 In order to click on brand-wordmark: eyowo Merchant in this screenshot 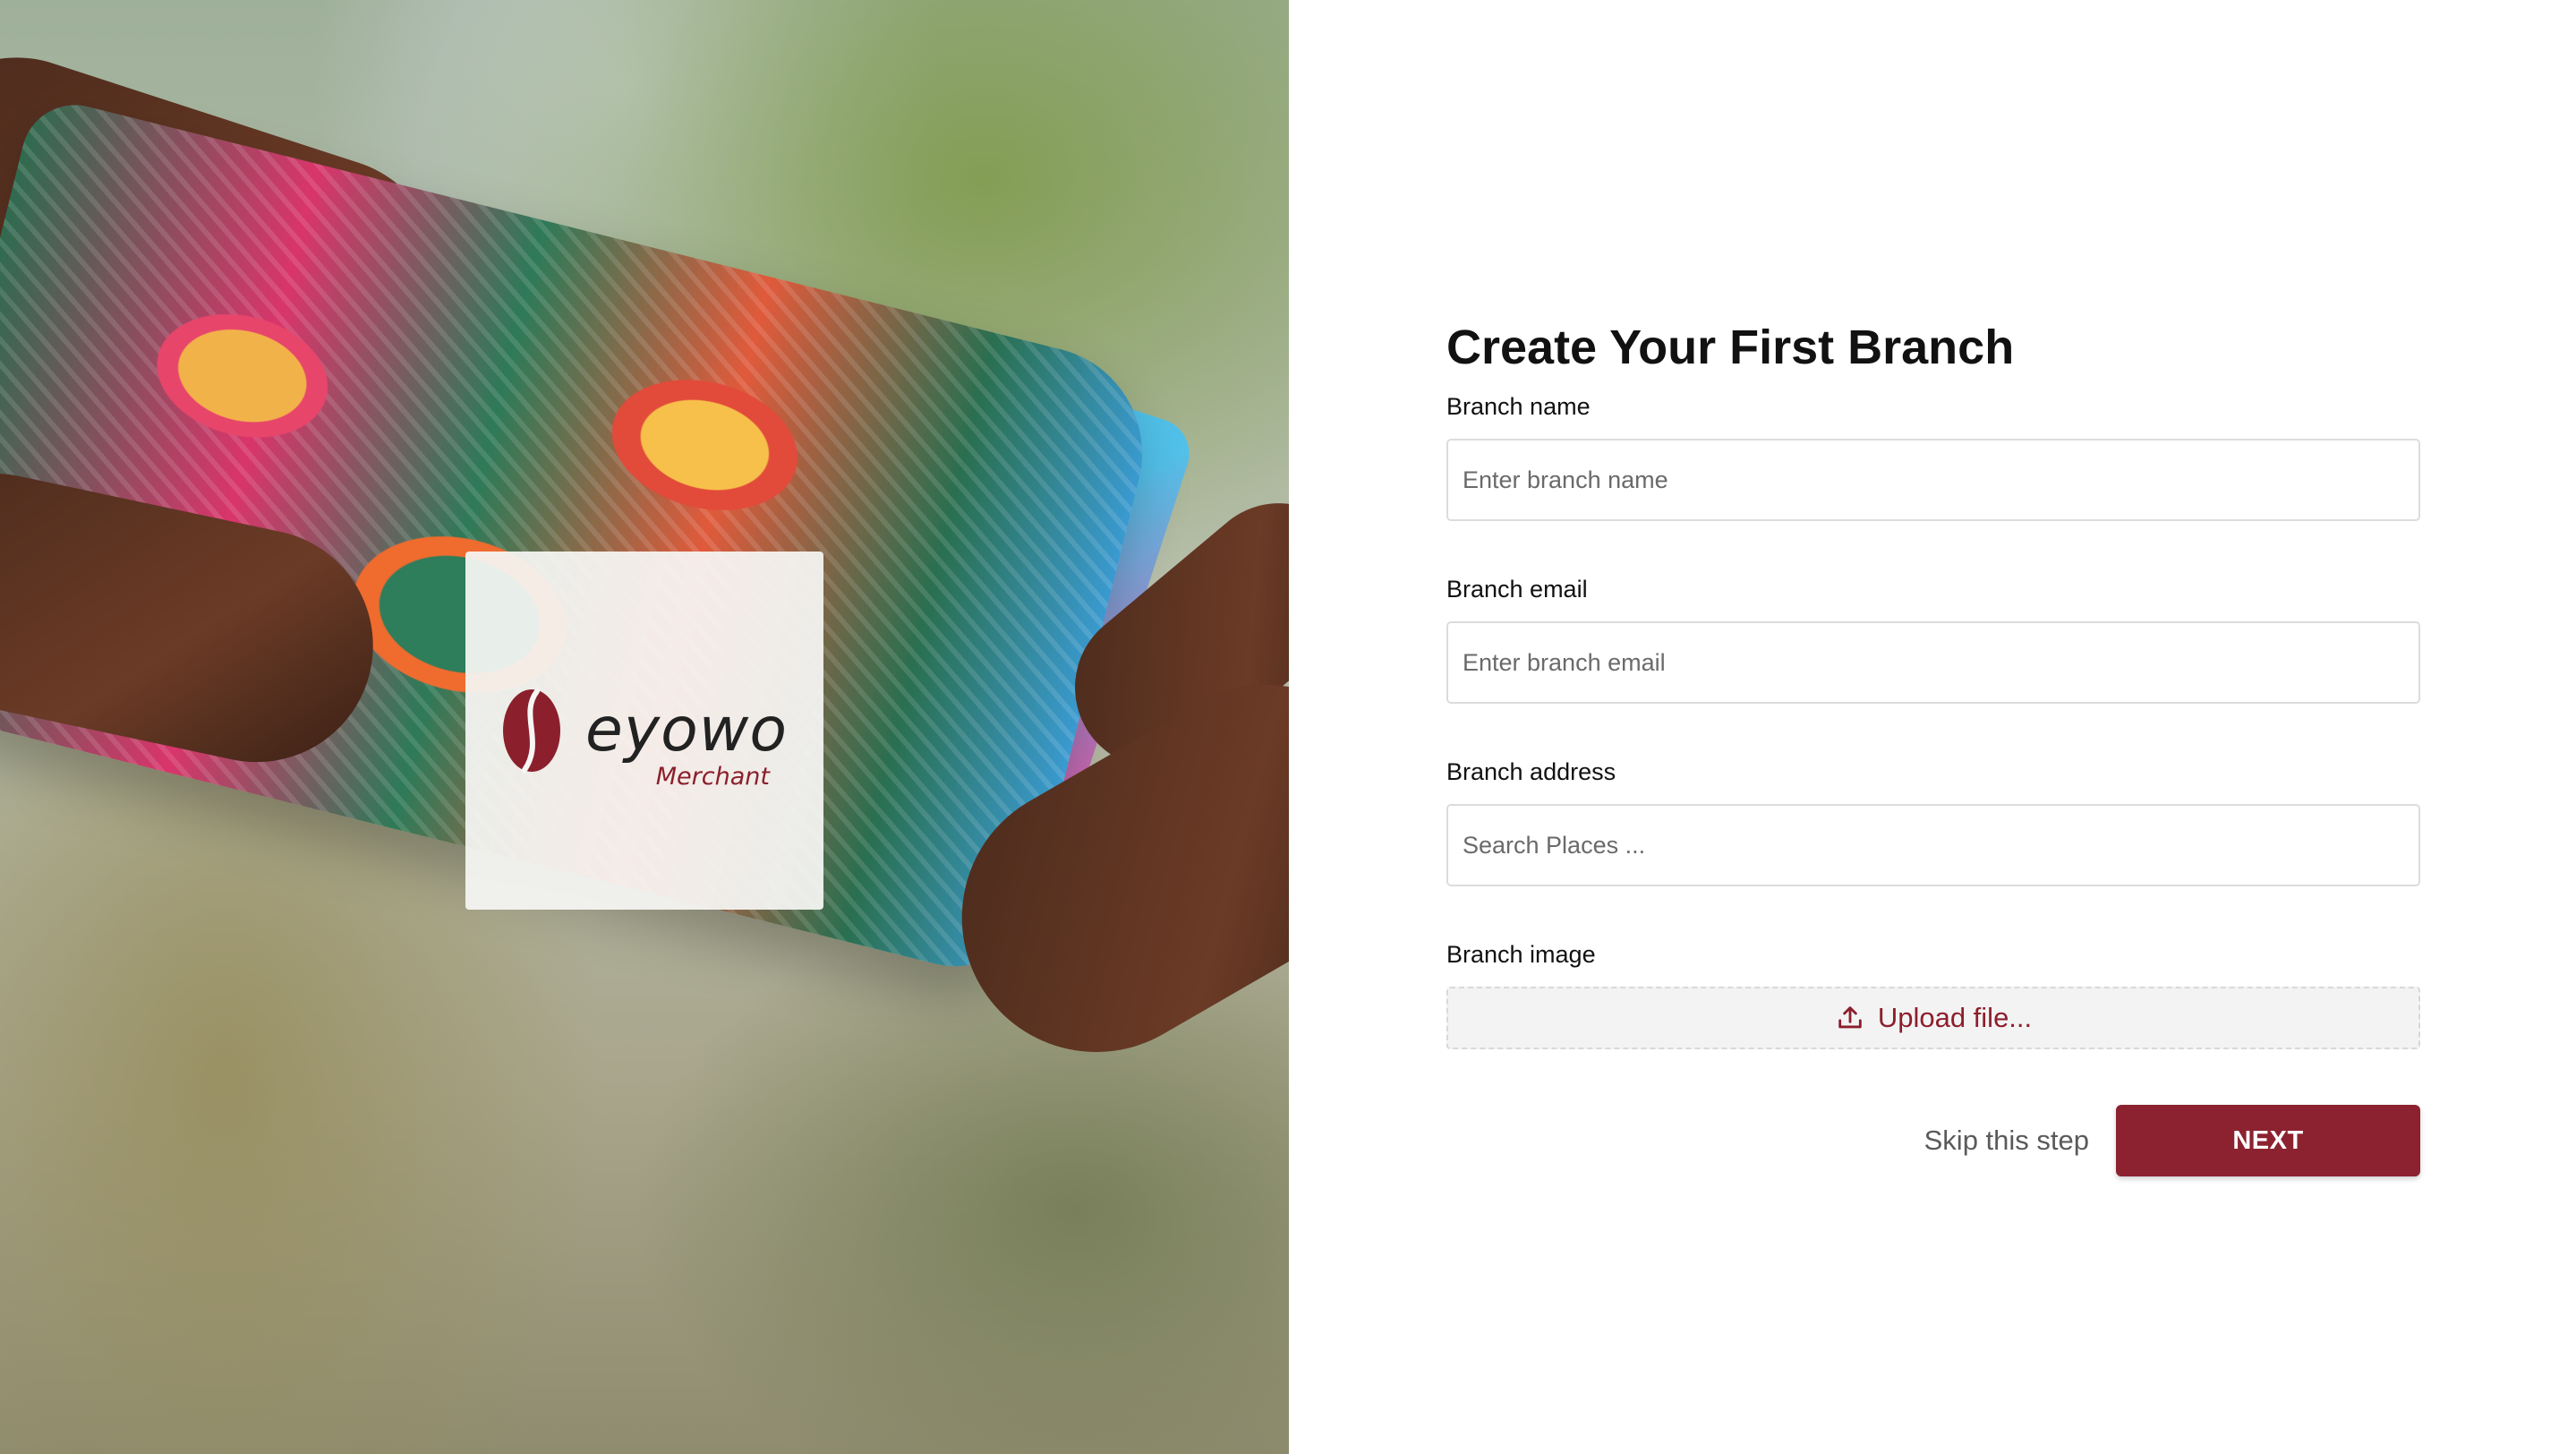, I will do `click(686, 743)`.